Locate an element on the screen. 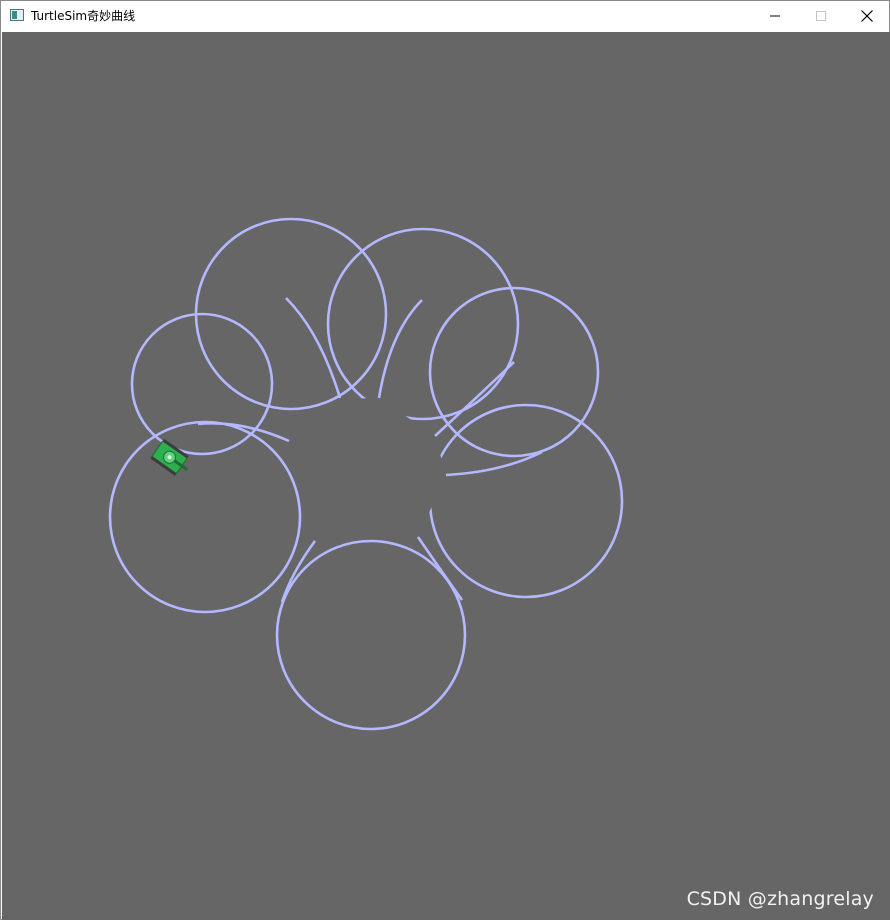 This screenshot has width=890, height=920. close-button is located at coordinates (867, 16).